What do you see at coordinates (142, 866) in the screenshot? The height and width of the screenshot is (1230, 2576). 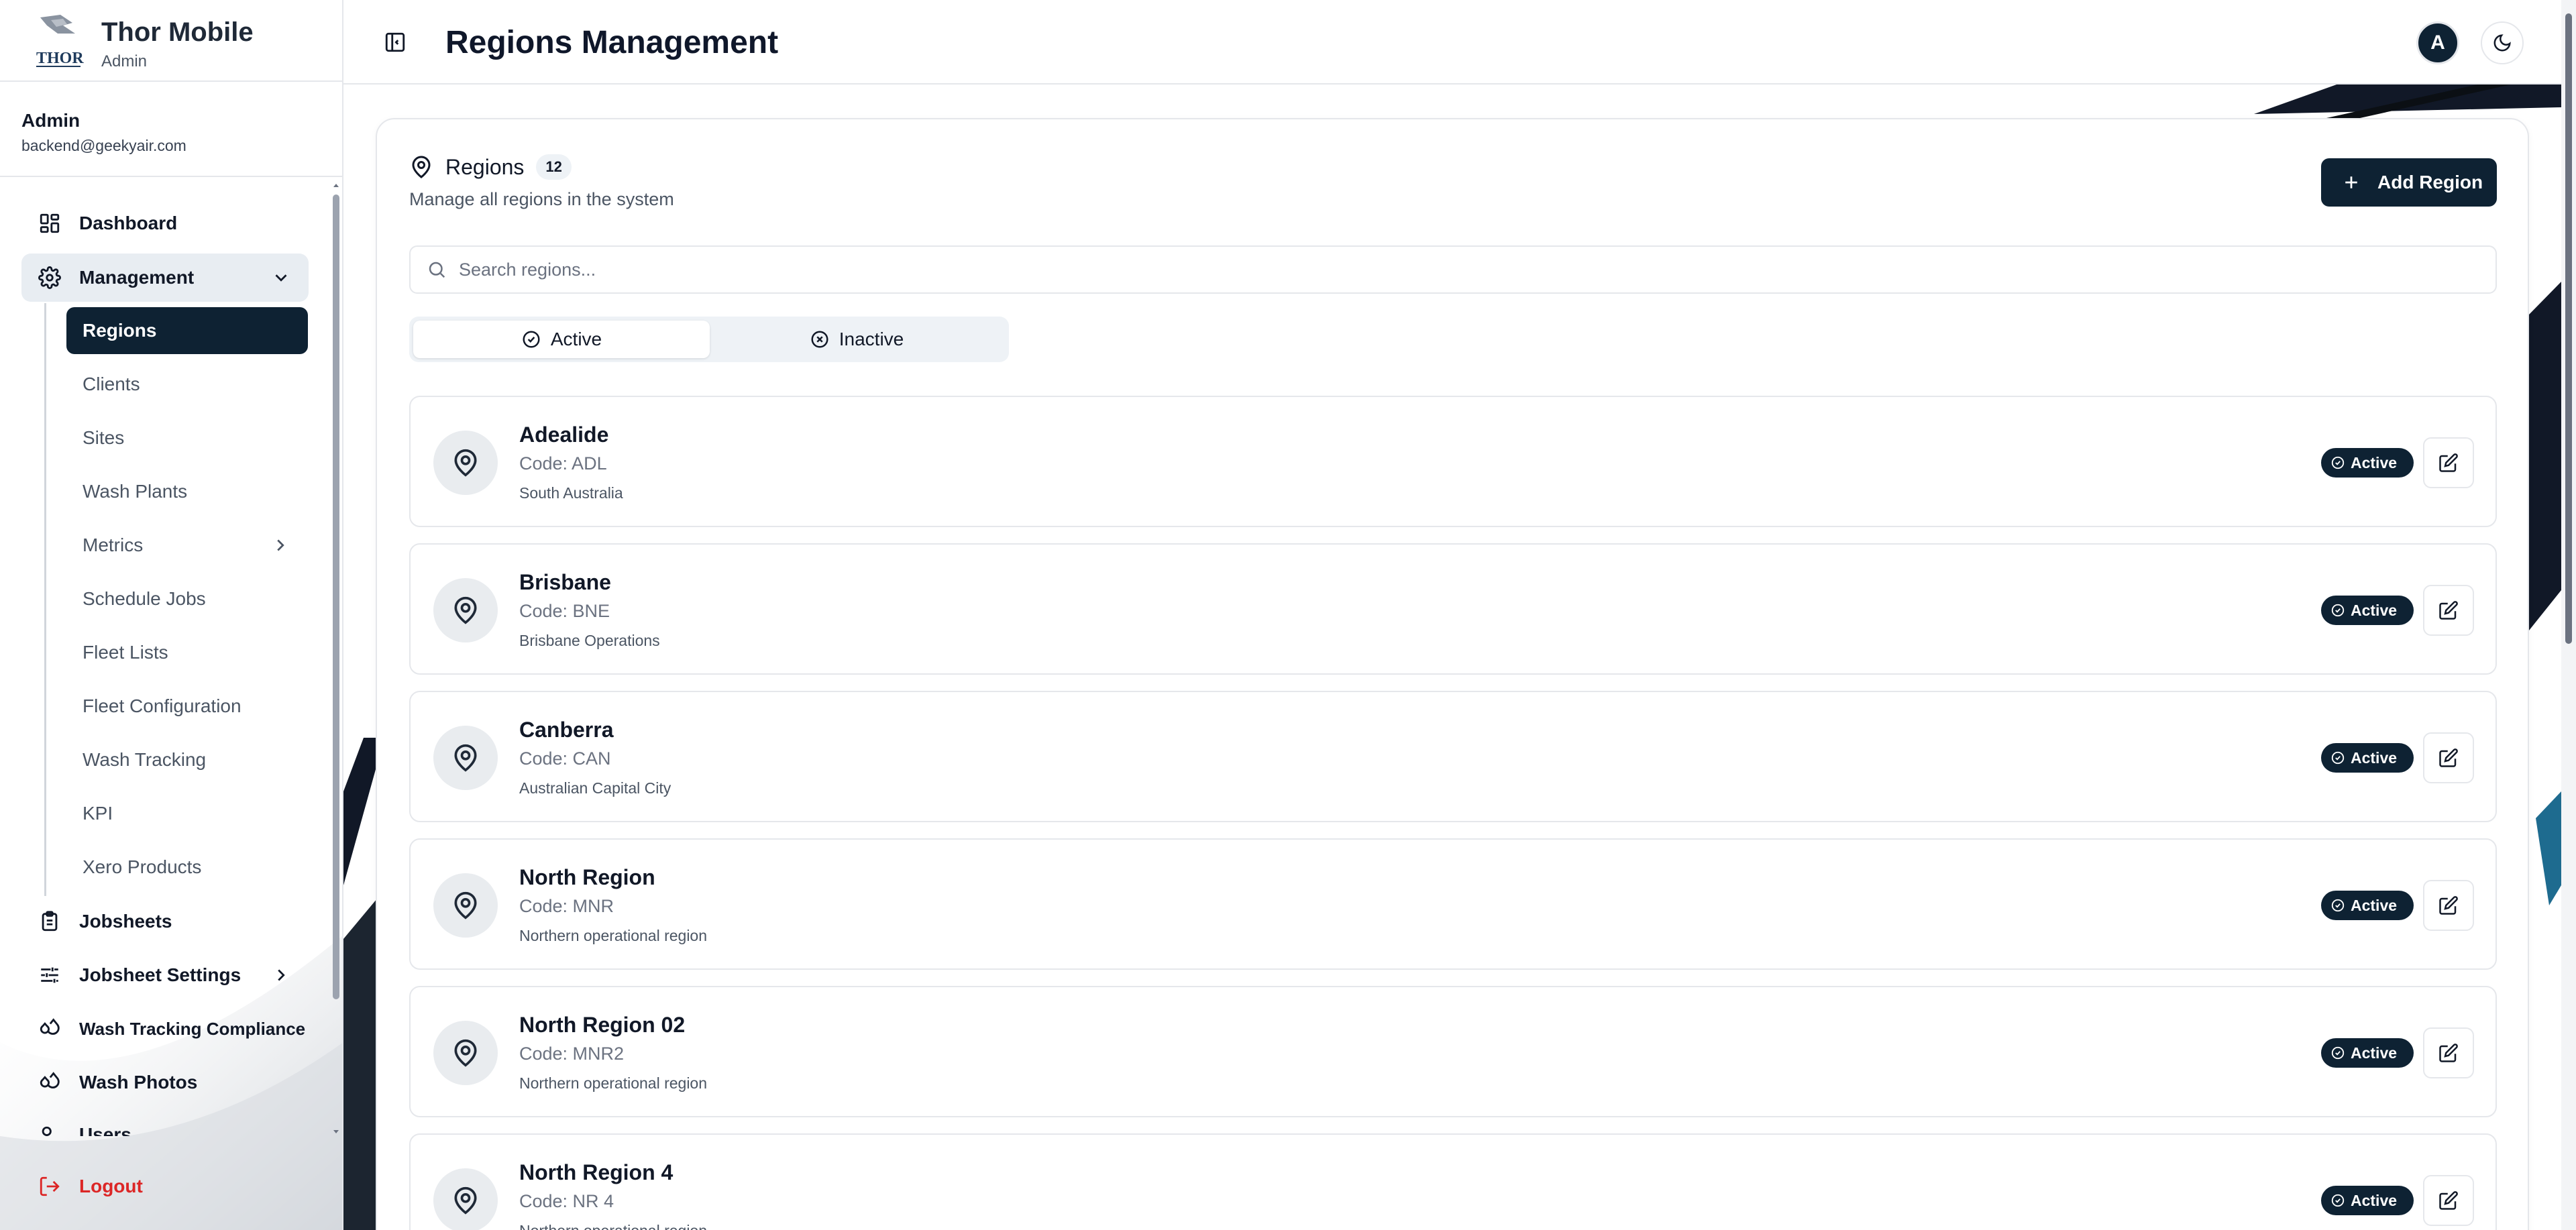 I see `sidebar-item-label: Xero Products` at bounding box center [142, 866].